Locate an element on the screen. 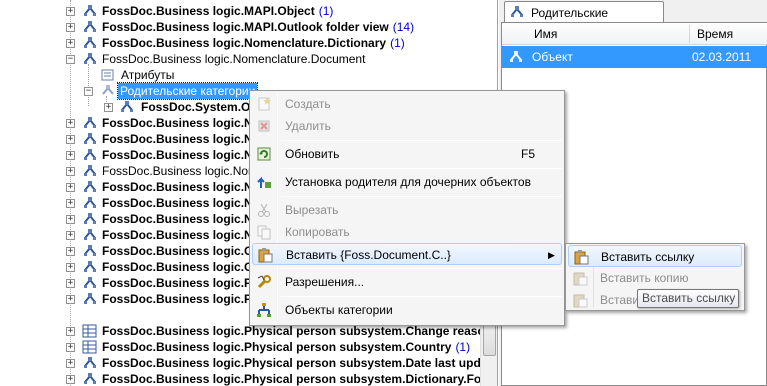  object-icon is located at coordinates (516, 60).